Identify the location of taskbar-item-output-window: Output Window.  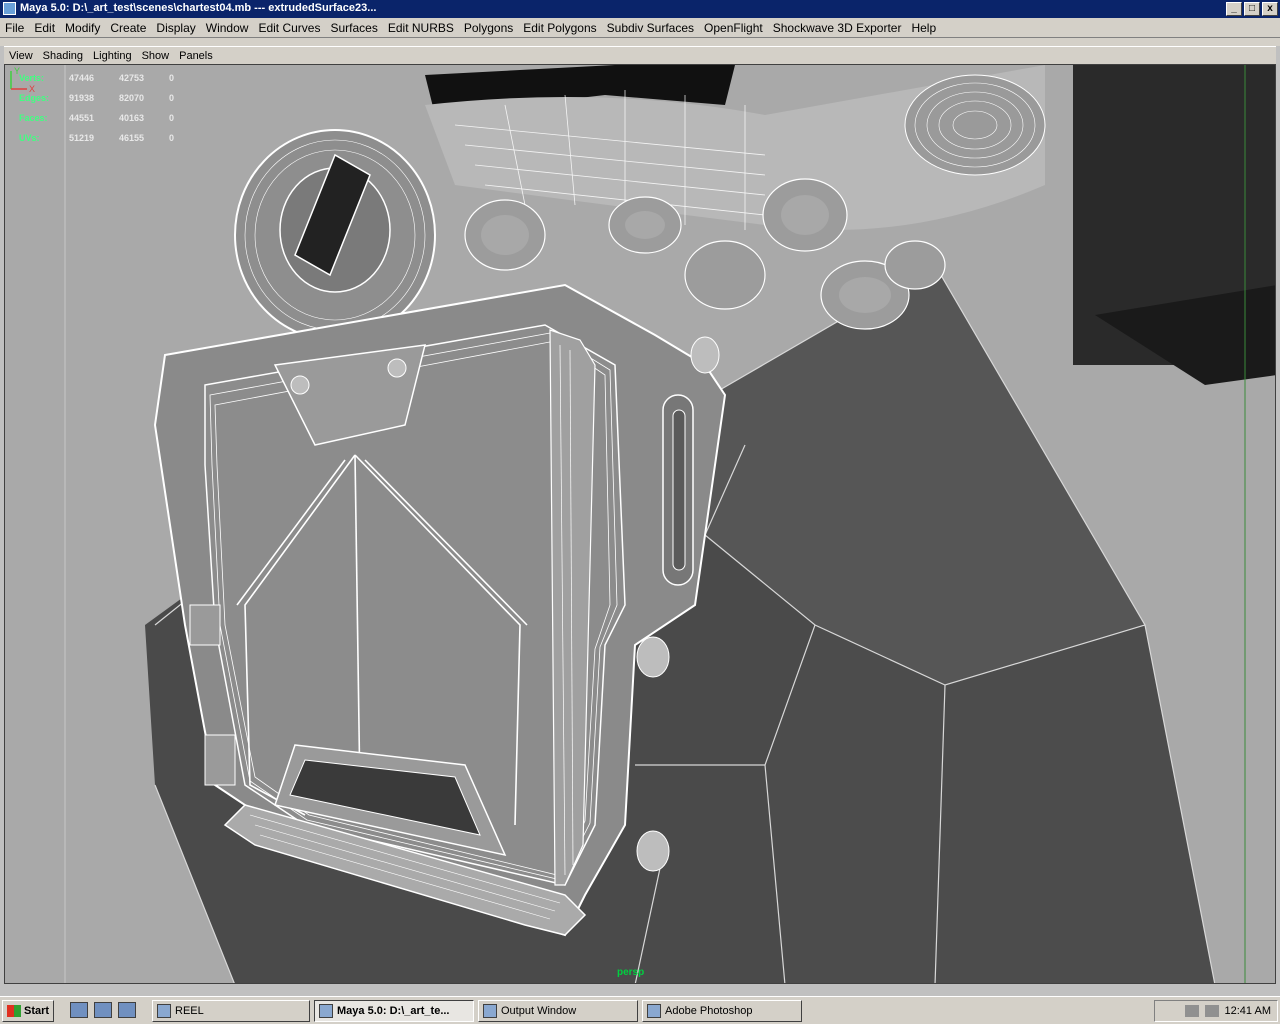
(558, 1011).